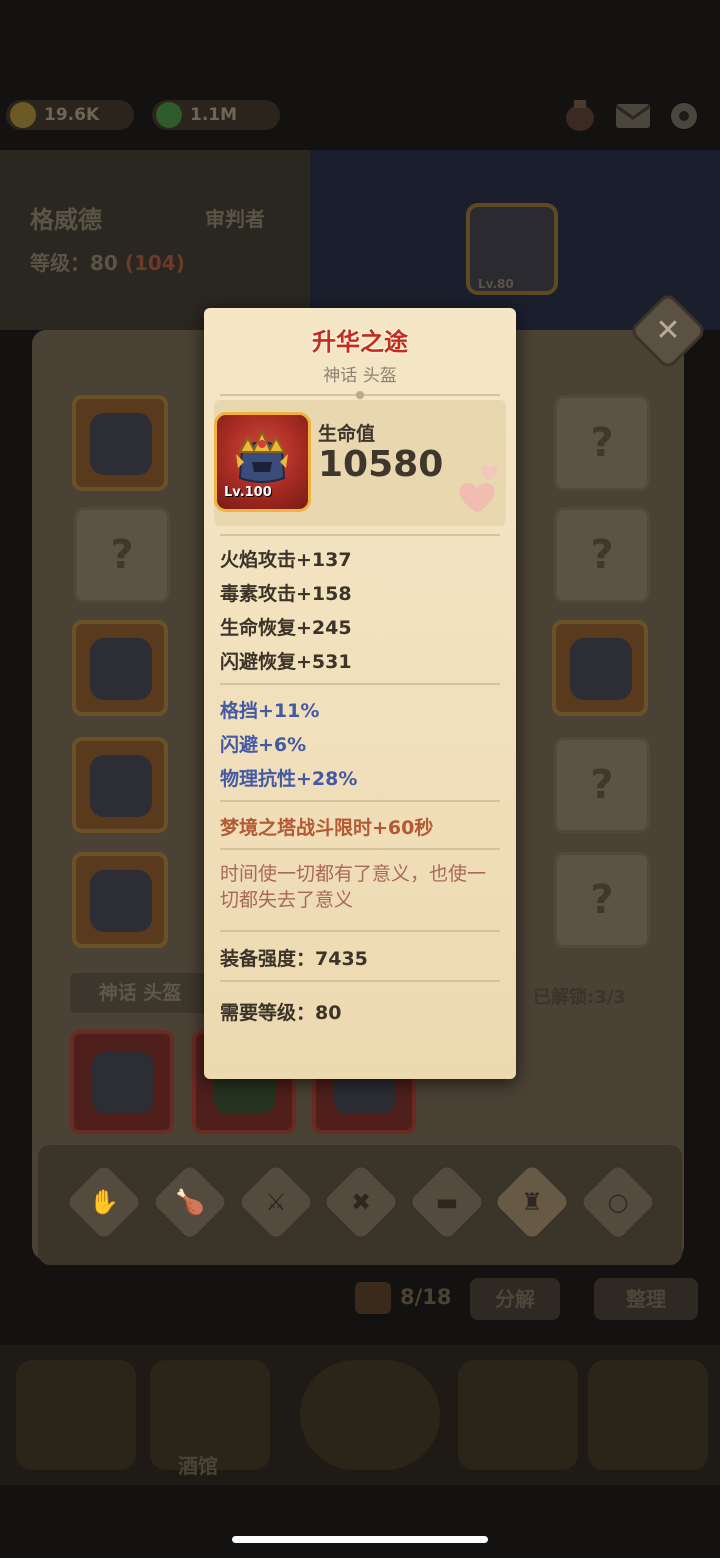  I want to click on hero-name: 格威德, so click(66, 220).